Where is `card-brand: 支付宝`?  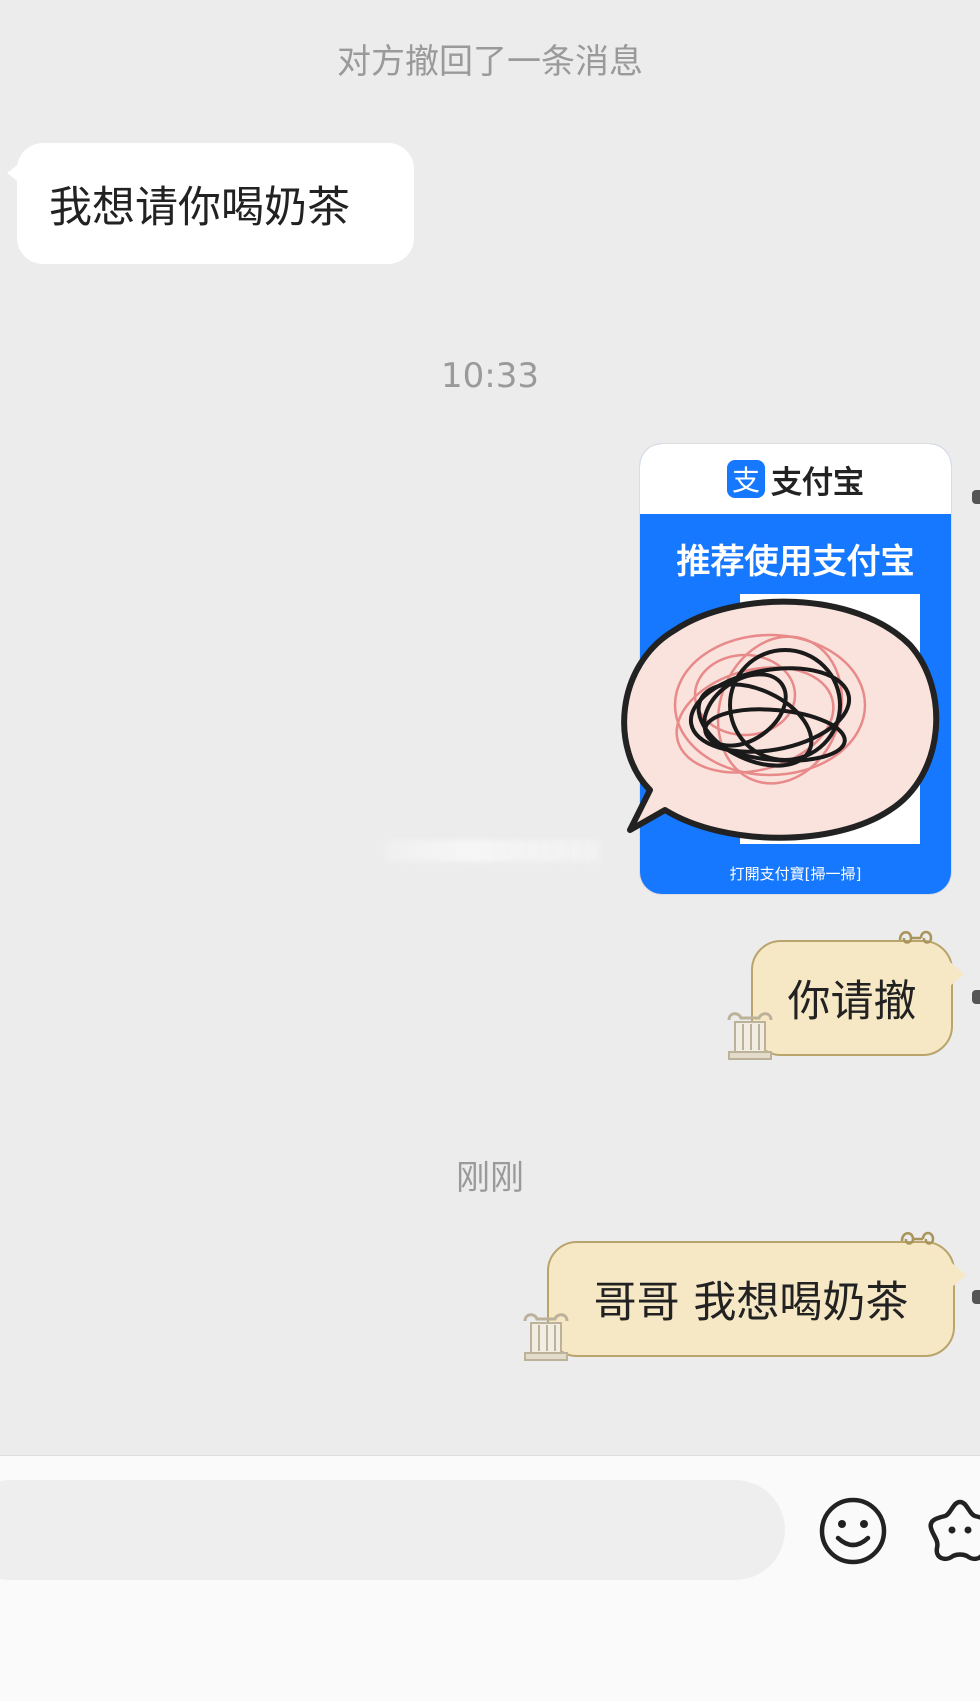
card-brand: 支付宝 is located at coordinates (817, 482).